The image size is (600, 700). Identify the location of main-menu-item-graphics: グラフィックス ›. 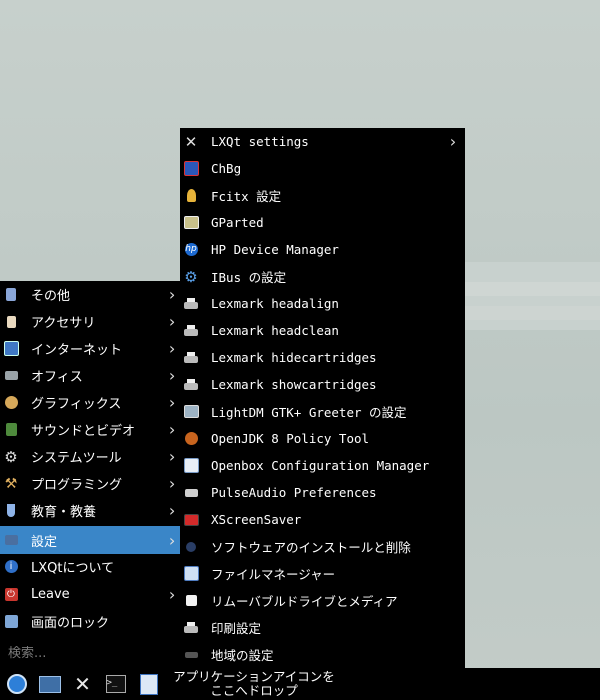
(90, 402).